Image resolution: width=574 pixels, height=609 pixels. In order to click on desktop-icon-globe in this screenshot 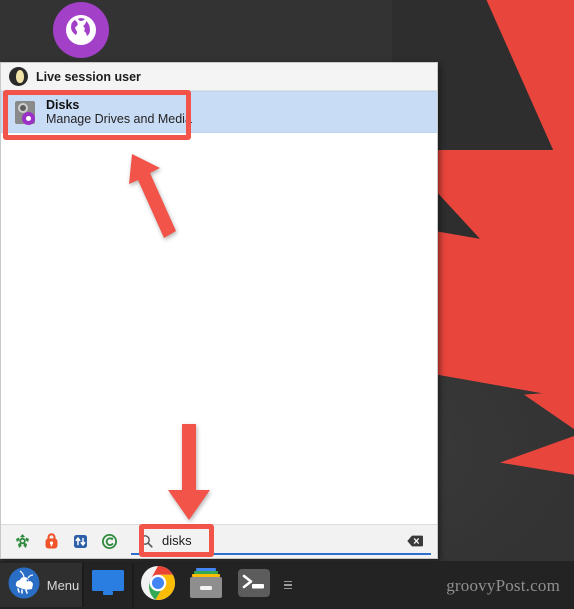, I will do `click(81, 30)`.